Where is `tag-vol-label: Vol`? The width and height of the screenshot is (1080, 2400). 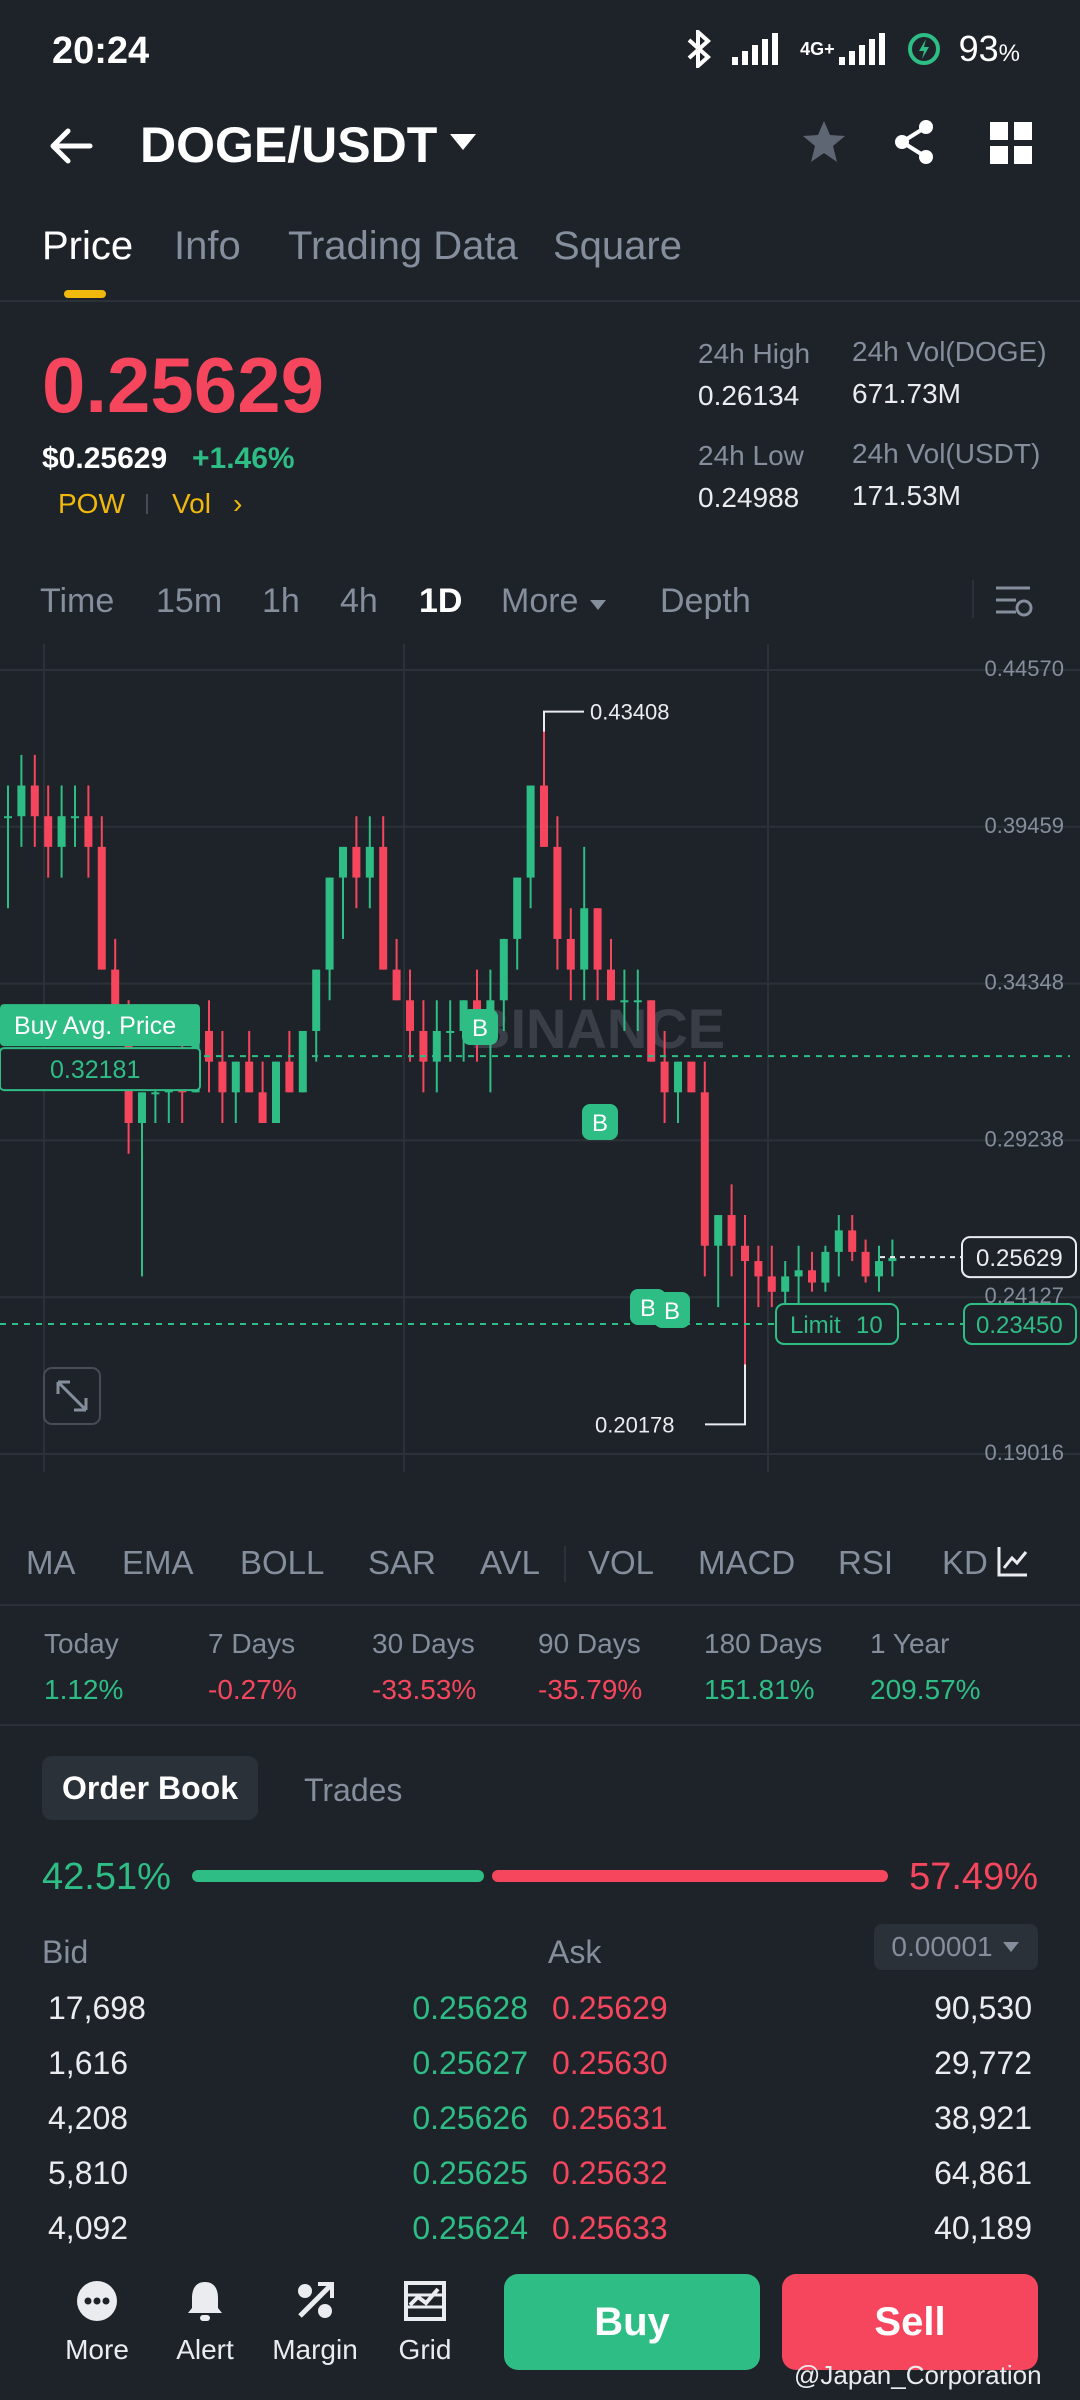
tag-vol-label: Vol is located at coordinates (191, 503).